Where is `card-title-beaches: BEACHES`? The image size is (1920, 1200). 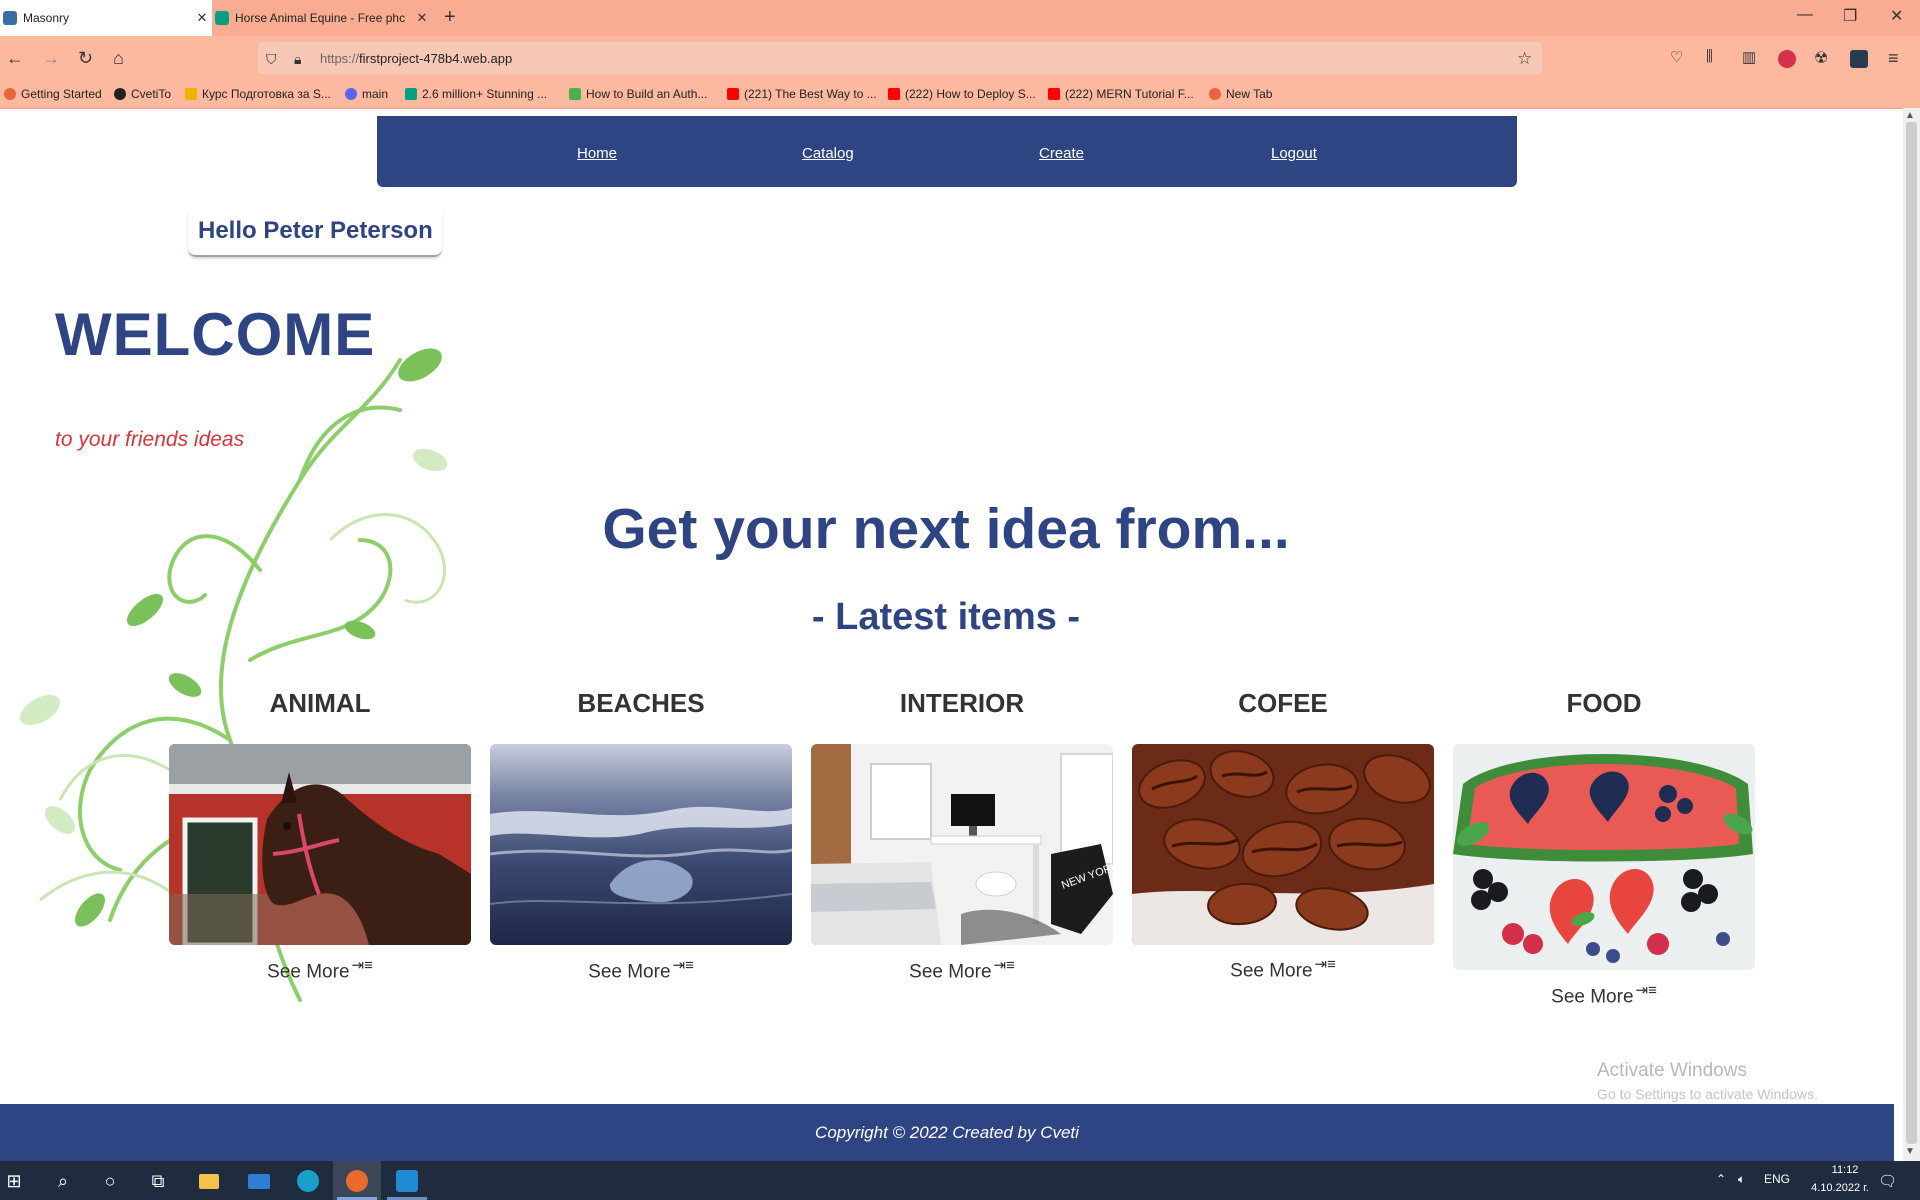
card-title-beaches: BEACHES is located at coordinates (641, 703).